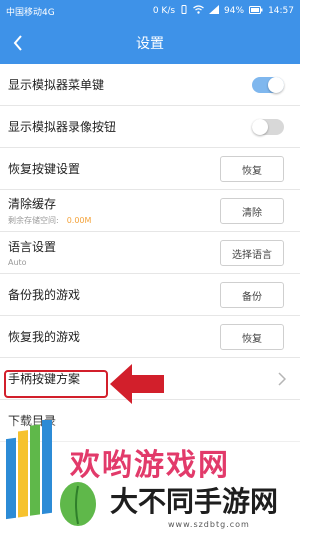  What do you see at coordinates (256, 11) in the screenshot?
I see `battery-icon` at bounding box center [256, 11].